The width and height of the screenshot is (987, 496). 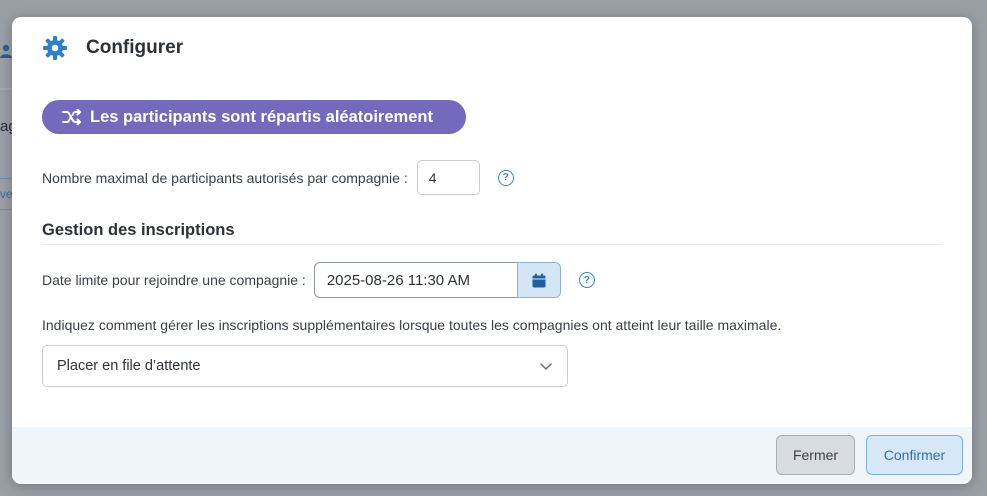 I want to click on background-text: ag, so click(x=6, y=126).